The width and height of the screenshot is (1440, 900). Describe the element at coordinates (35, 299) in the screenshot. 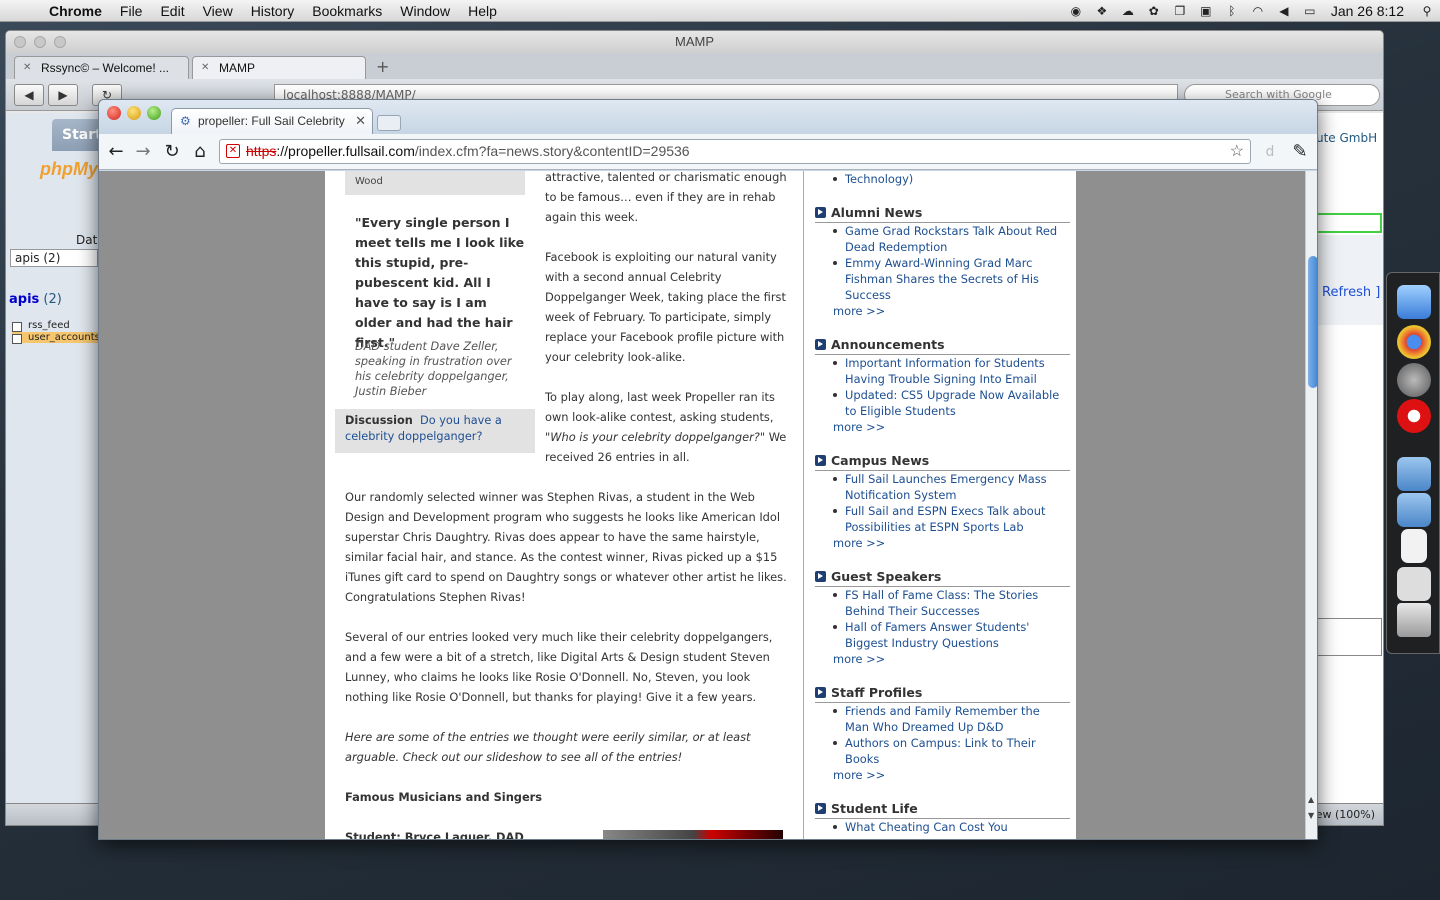

I see `database-link: apis (2)` at that location.